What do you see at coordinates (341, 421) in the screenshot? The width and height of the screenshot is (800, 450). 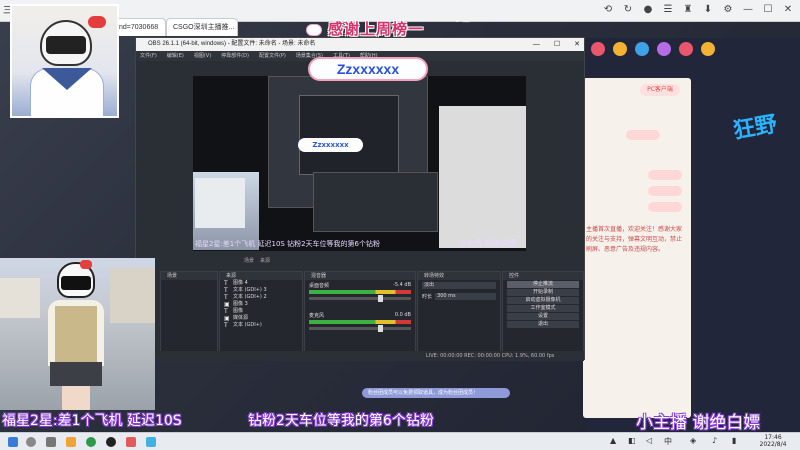 I see `caption-middle: 钻粉2天车位等我的第6个钻粉` at bounding box center [341, 421].